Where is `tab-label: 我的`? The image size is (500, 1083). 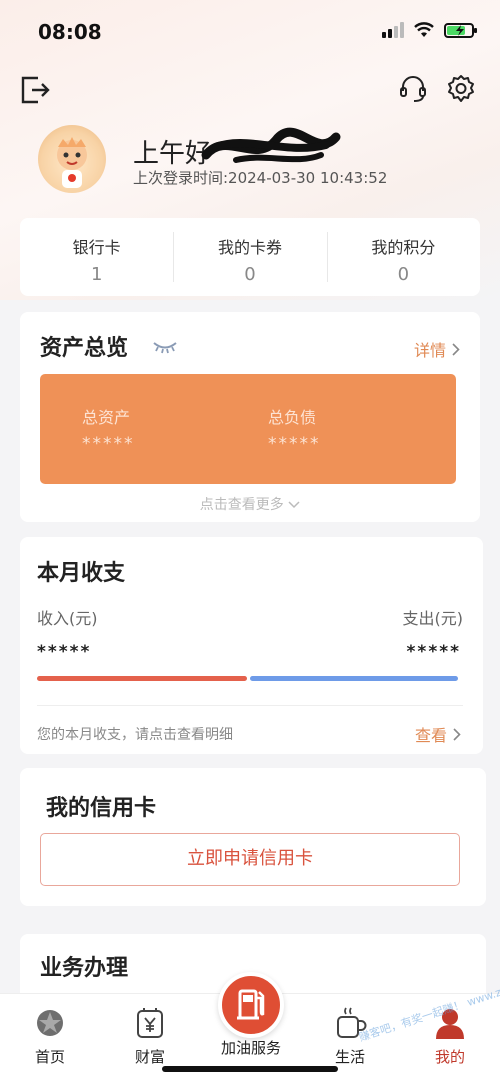
tab-label: 我的 is located at coordinates (449, 1057).